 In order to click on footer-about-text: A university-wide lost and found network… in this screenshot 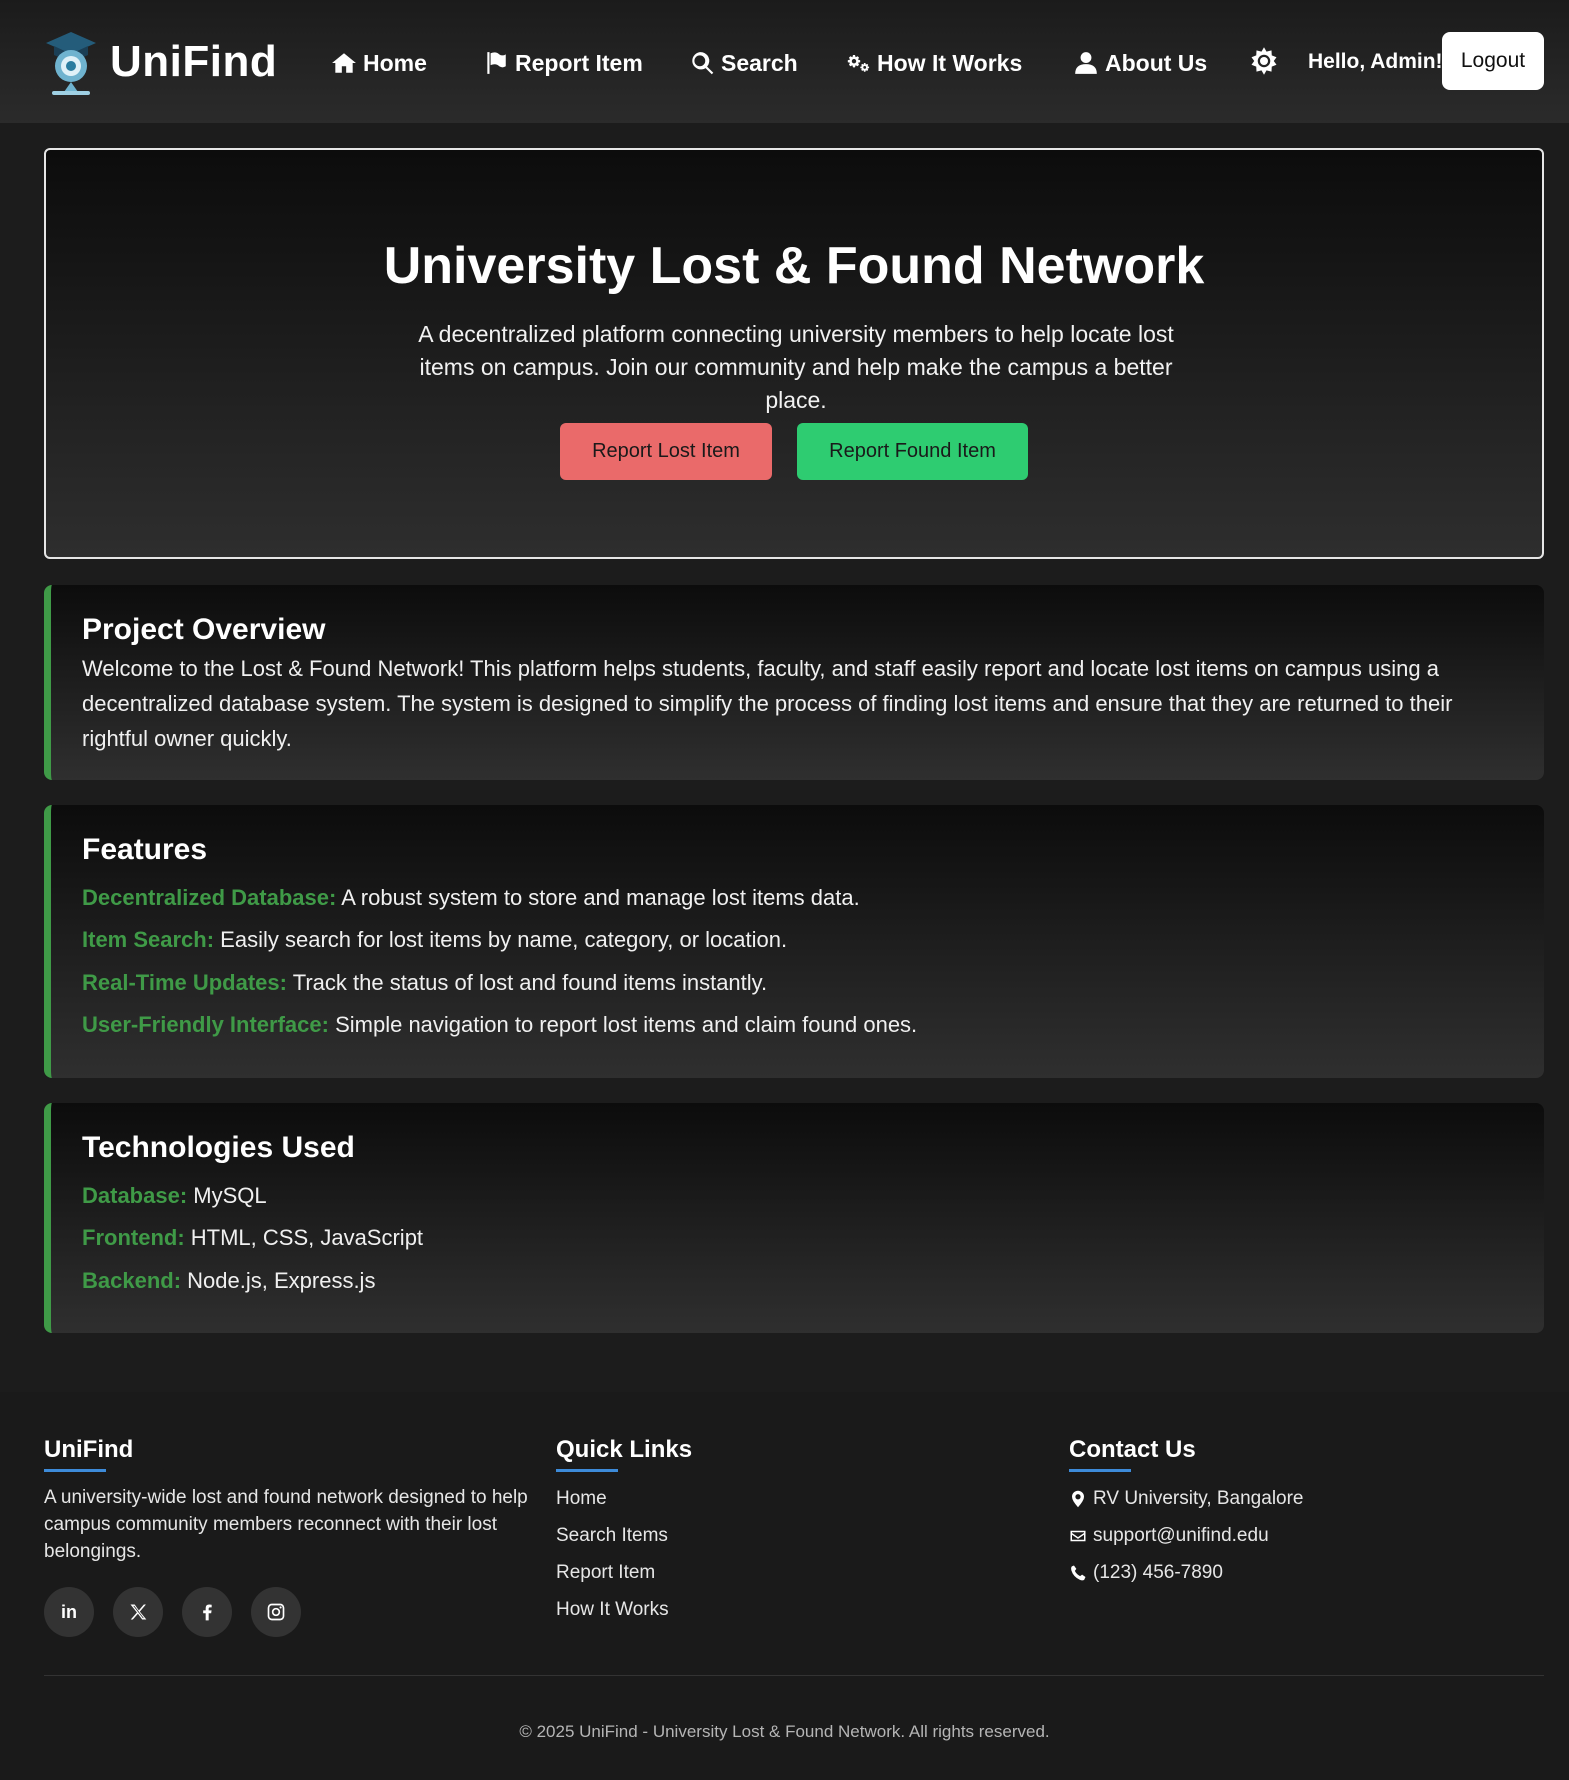, I will do `click(286, 1524)`.